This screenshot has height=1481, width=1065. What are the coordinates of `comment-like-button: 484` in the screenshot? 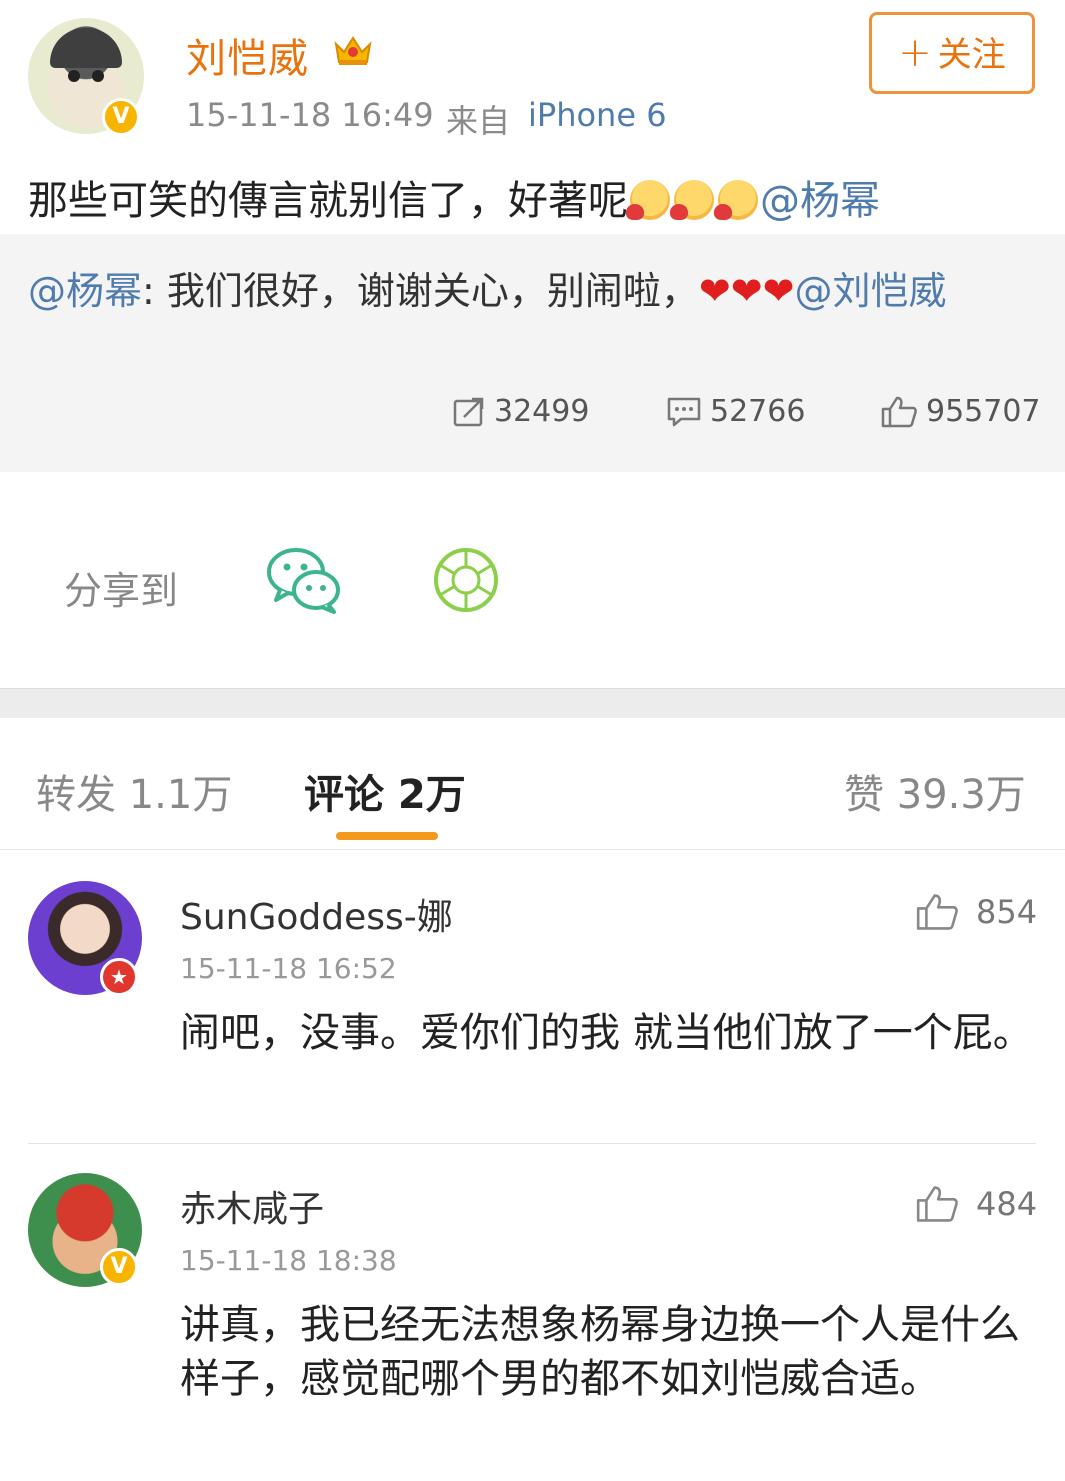 It's located at (975, 1204).